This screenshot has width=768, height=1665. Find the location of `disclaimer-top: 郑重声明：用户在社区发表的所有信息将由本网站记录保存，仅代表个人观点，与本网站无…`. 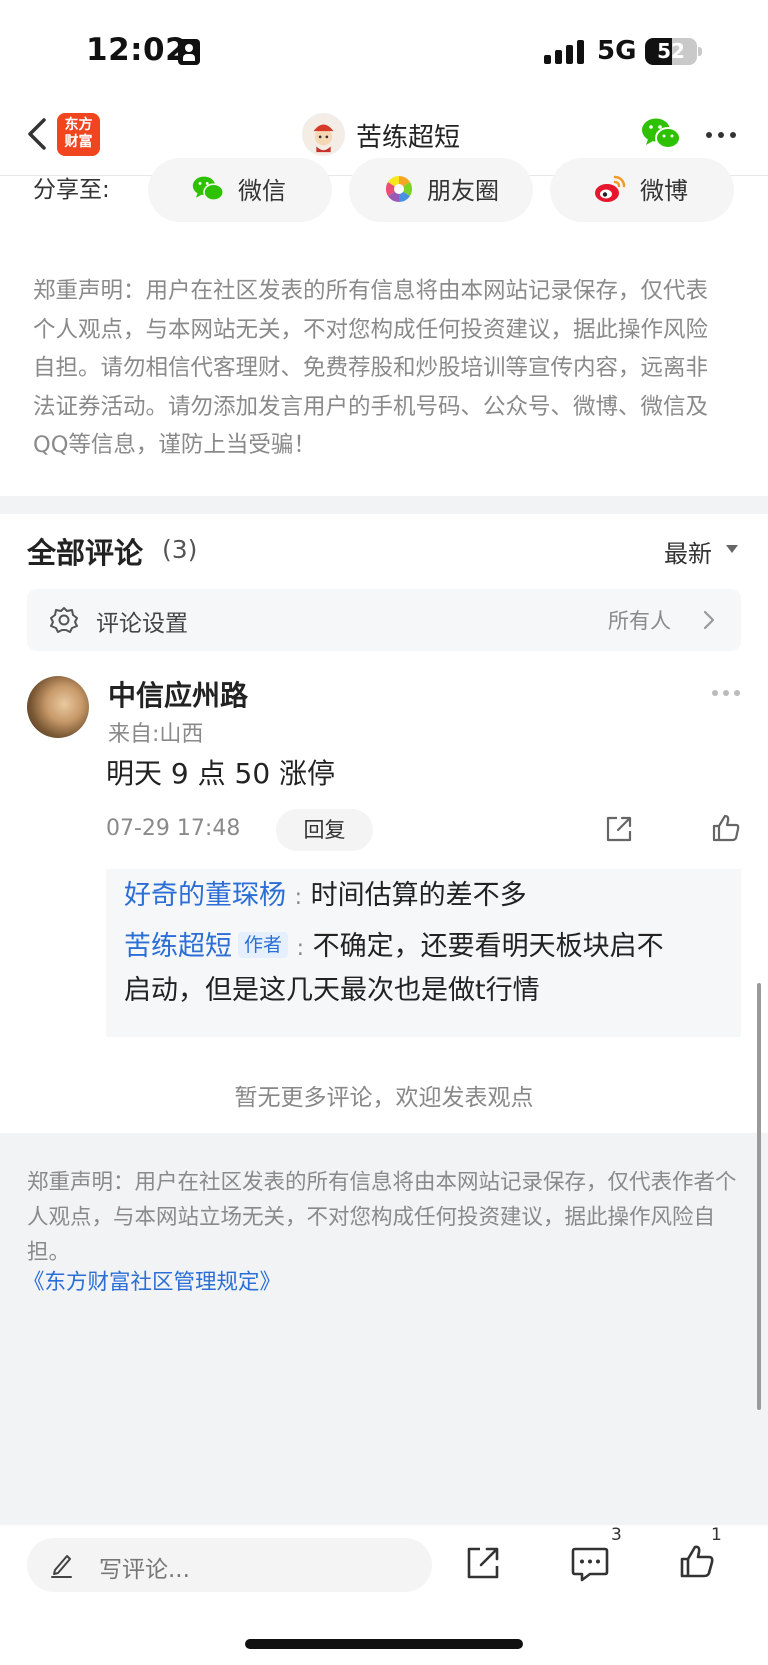

disclaimer-top: 郑重声明：用户在社区发表的所有信息将由本网站记录保存，仅代表个人观点，与本网站无… is located at coordinates (371, 368).